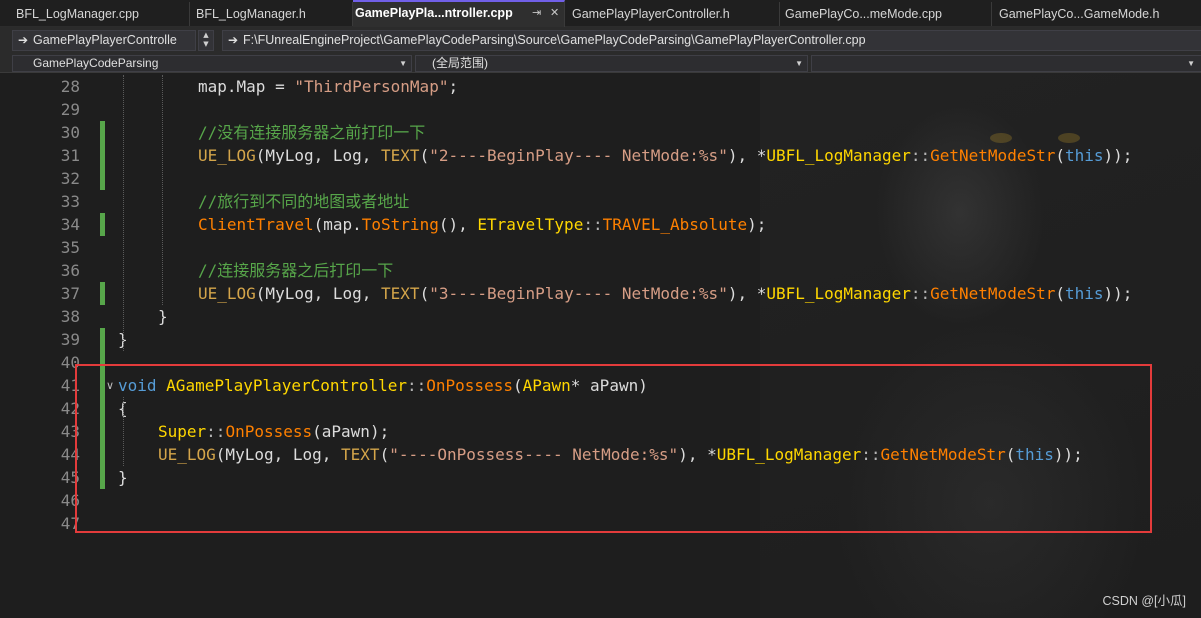  I want to click on wallpaper-eye-left, so click(1001, 138).